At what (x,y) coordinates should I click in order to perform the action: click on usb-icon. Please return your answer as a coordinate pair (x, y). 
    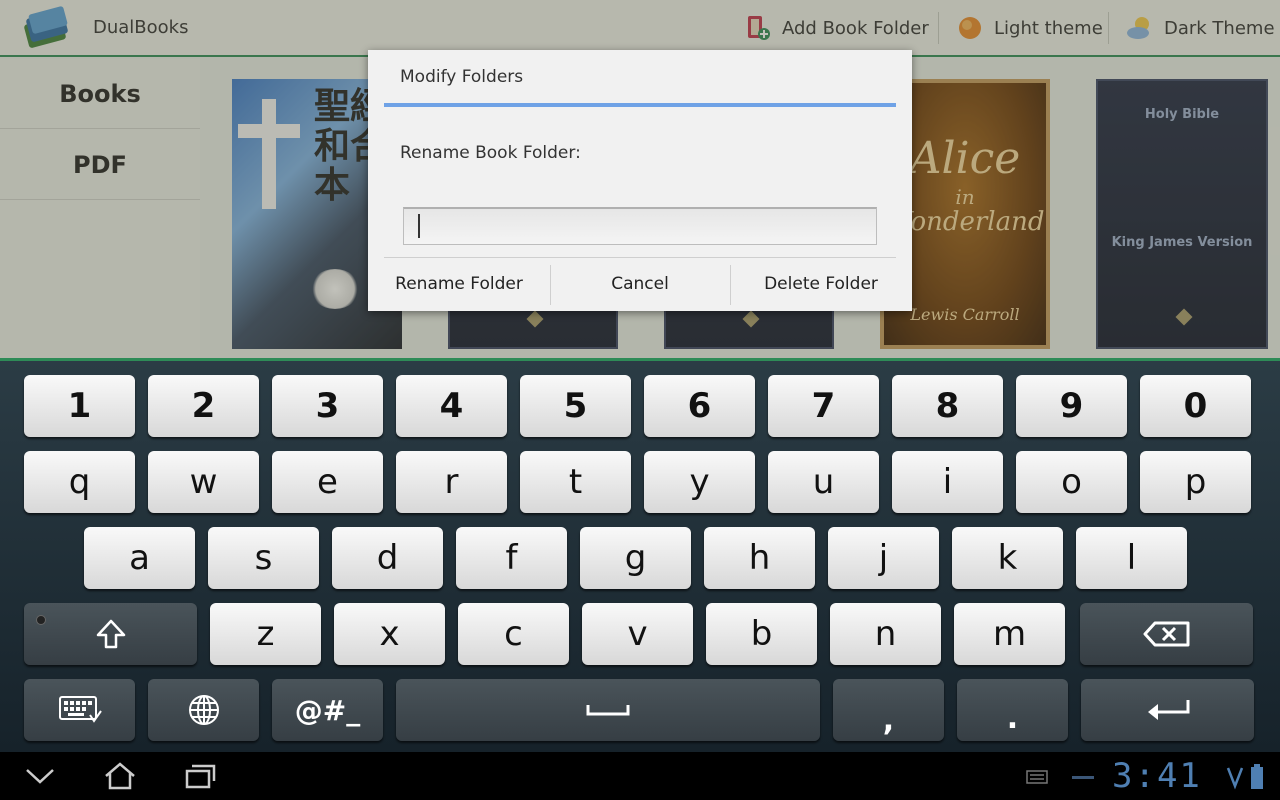
    Looking at the image, I should click on (1235, 778).